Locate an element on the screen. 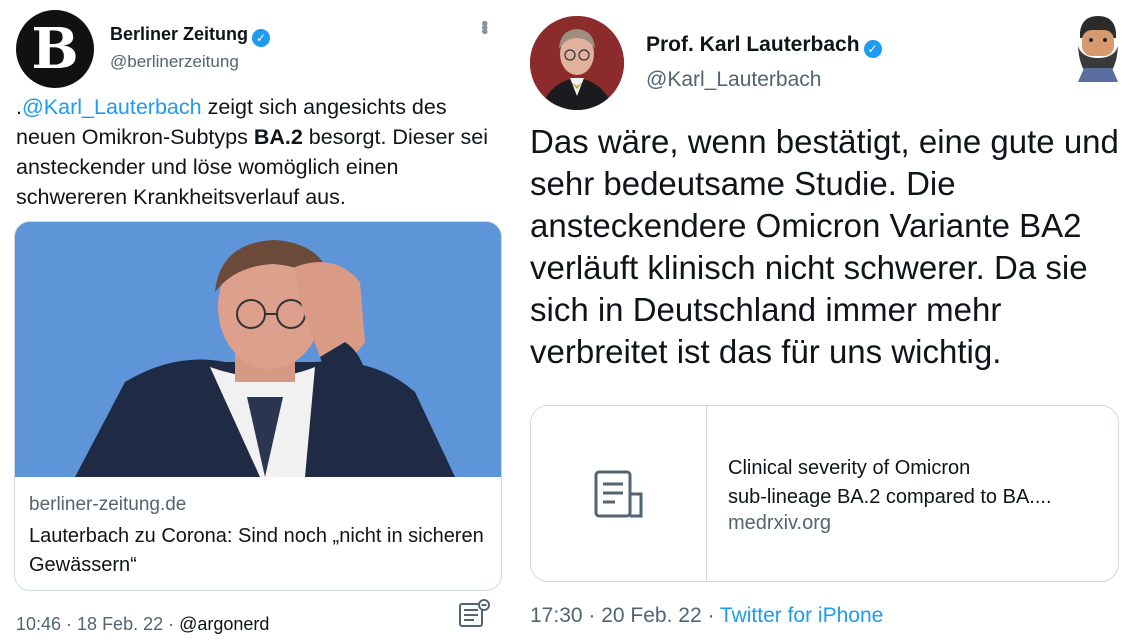 This screenshot has width=1140, height=643. tweet-timestamp: 17:30 · 20 Feb. 22 · Twitter for iPhone is located at coordinates (706, 616).